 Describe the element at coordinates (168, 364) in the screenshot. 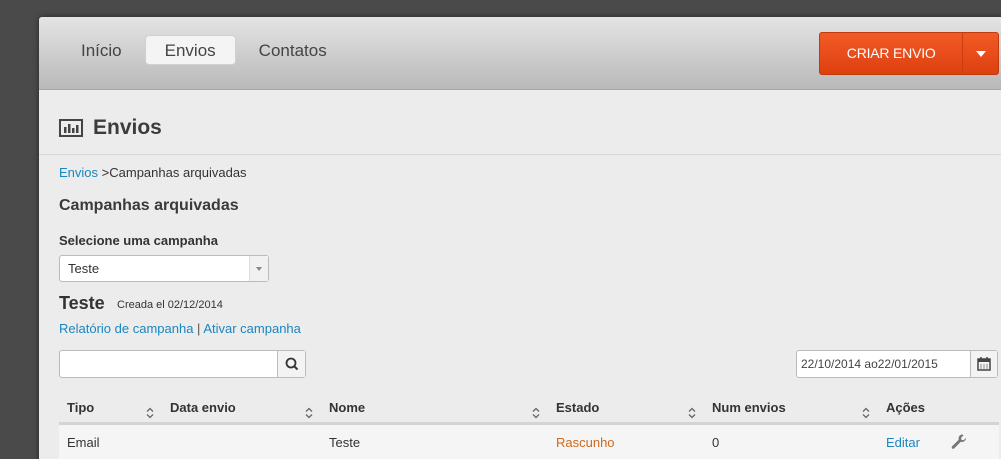

I see `search-input` at that location.